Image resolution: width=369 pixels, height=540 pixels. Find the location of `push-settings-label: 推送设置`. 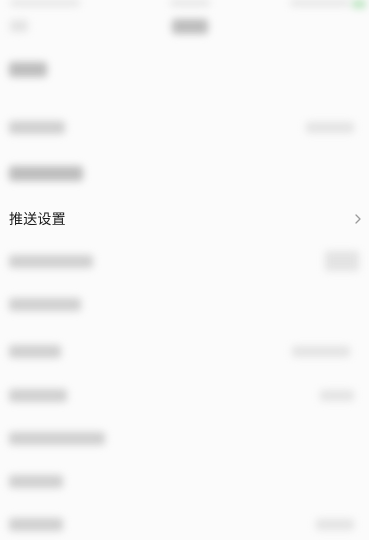

push-settings-label: 推送设置 is located at coordinates (37, 220).